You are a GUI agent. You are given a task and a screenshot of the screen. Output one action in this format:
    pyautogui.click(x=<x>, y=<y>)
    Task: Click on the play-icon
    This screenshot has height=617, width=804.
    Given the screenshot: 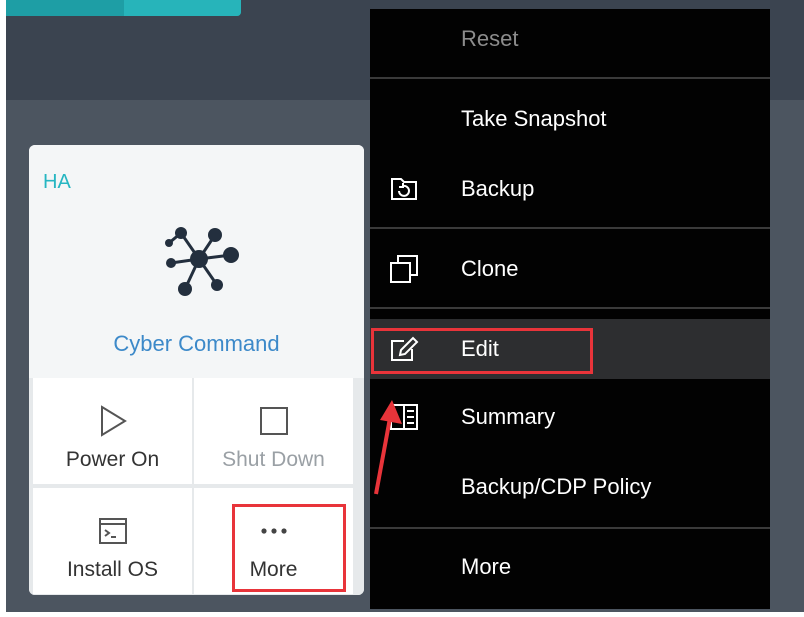 What is the action you would take?
    pyautogui.click(x=113, y=421)
    